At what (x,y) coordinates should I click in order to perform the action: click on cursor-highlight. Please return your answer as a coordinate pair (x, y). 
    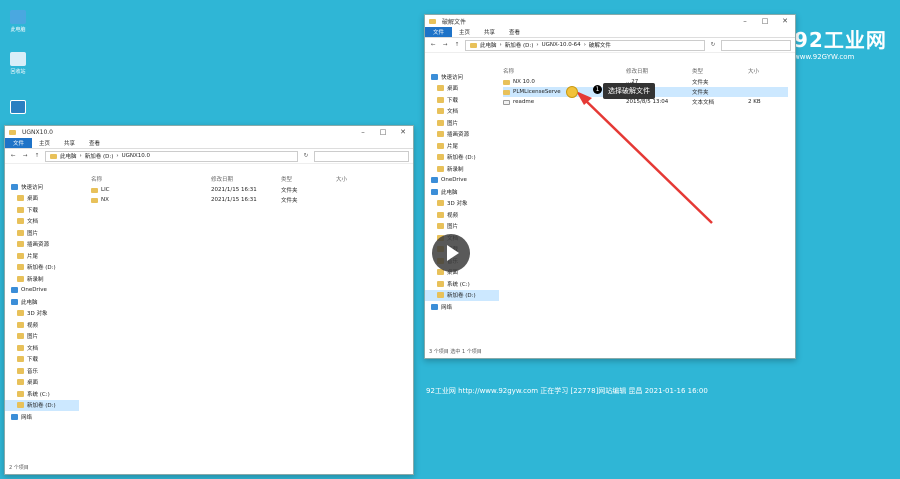
    Looking at the image, I should click on (572, 92).